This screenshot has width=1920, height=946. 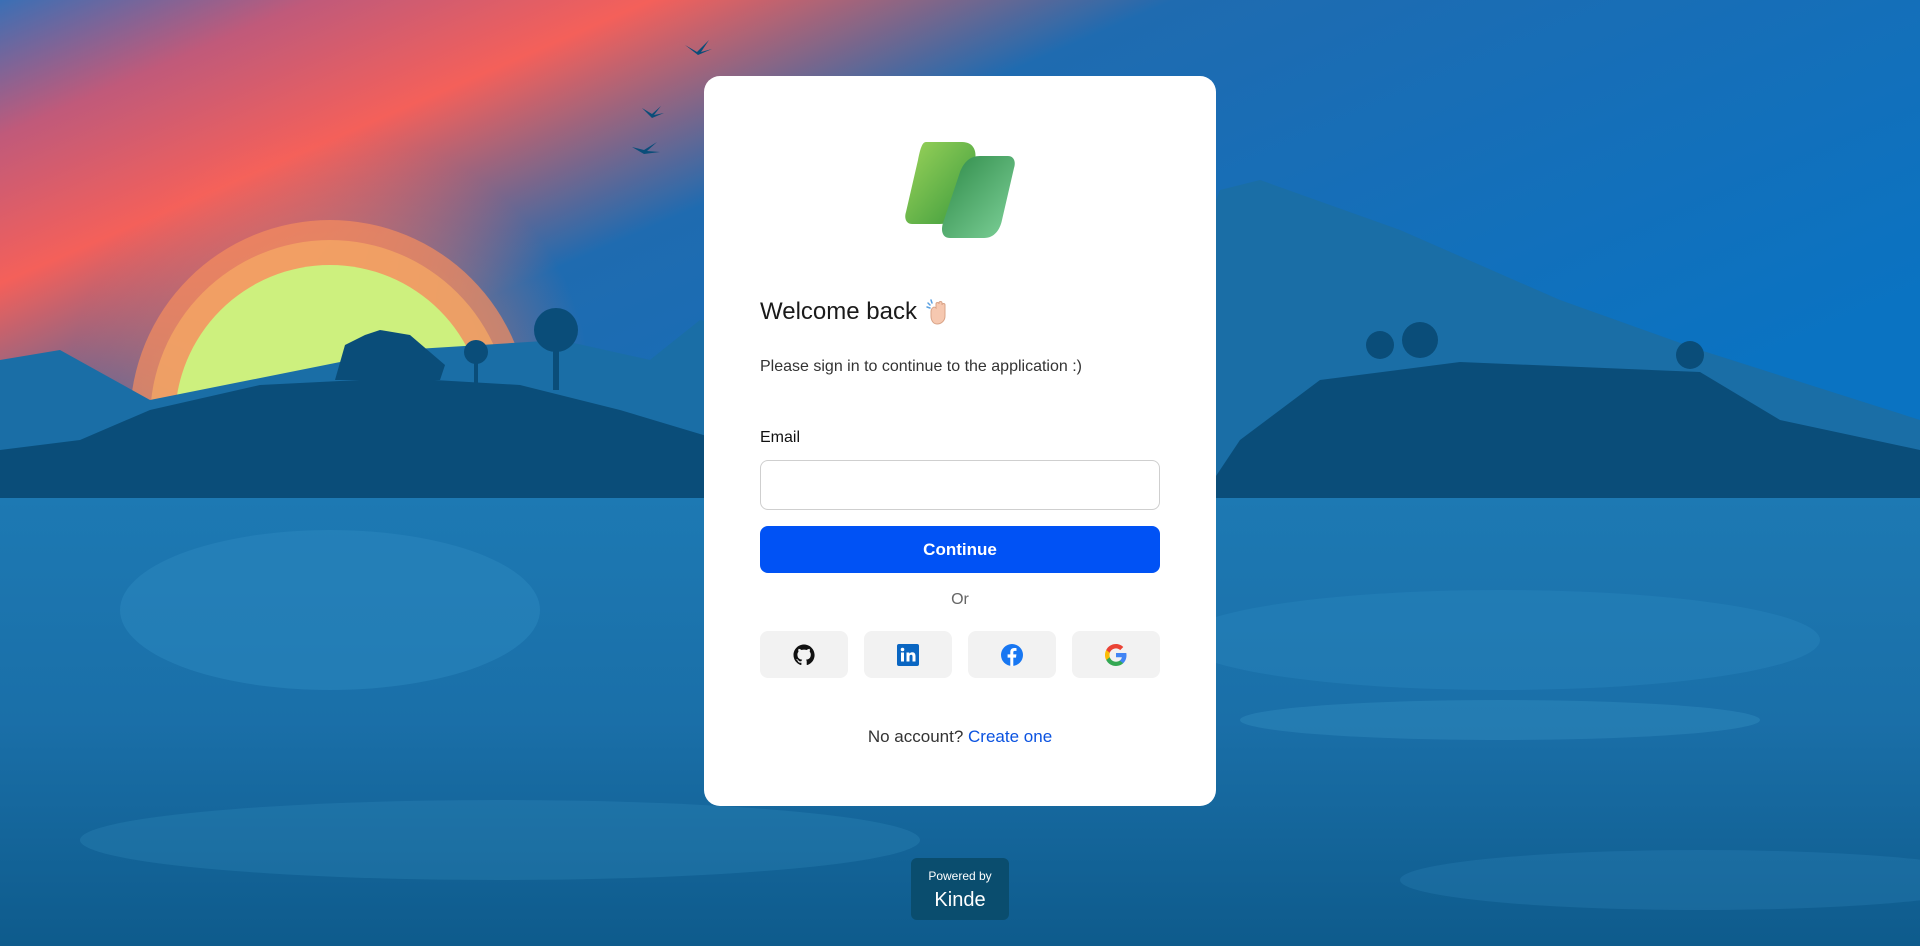 What do you see at coordinates (960, 485) in the screenshot?
I see `email-field` at bounding box center [960, 485].